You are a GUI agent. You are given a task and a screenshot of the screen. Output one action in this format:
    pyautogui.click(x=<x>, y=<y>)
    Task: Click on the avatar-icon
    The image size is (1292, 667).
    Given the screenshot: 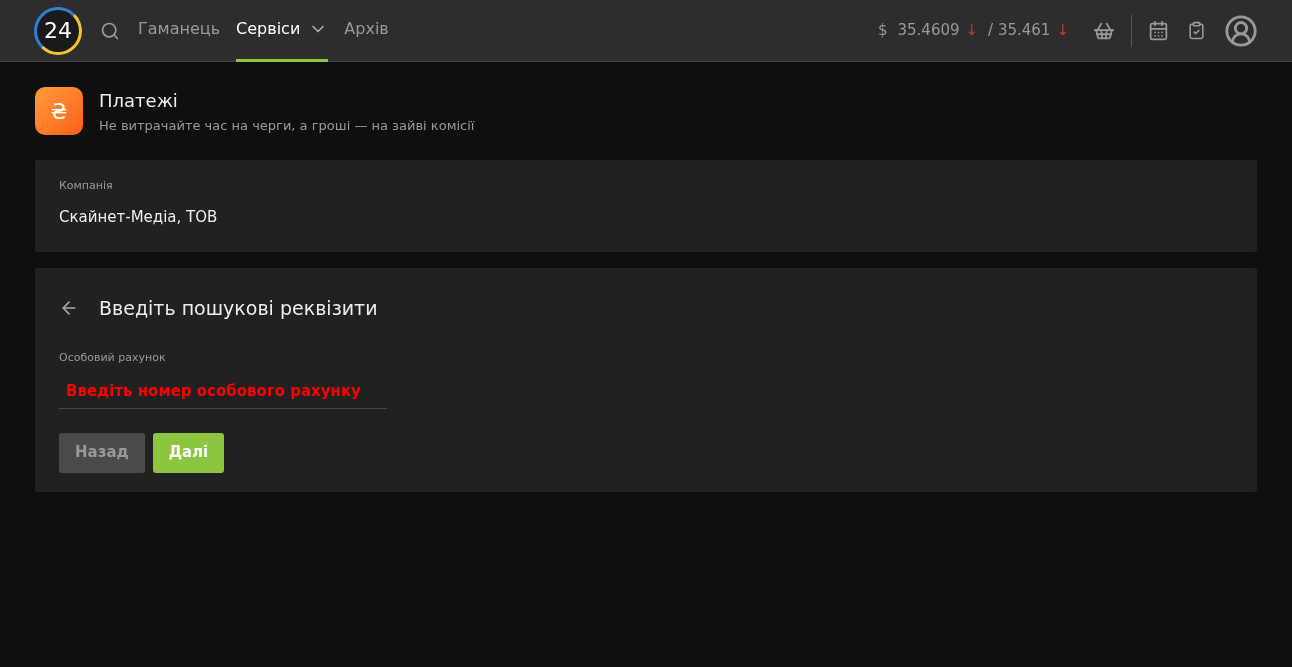 What is the action you would take?
    pyautogui.click(x=1241, y=30)
    